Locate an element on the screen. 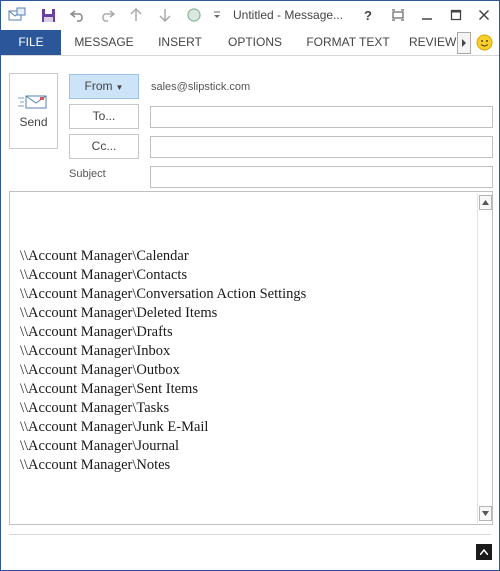 This screenshot has width=500, height=571. up-arrow-icon is located at coordinates (136, 15).